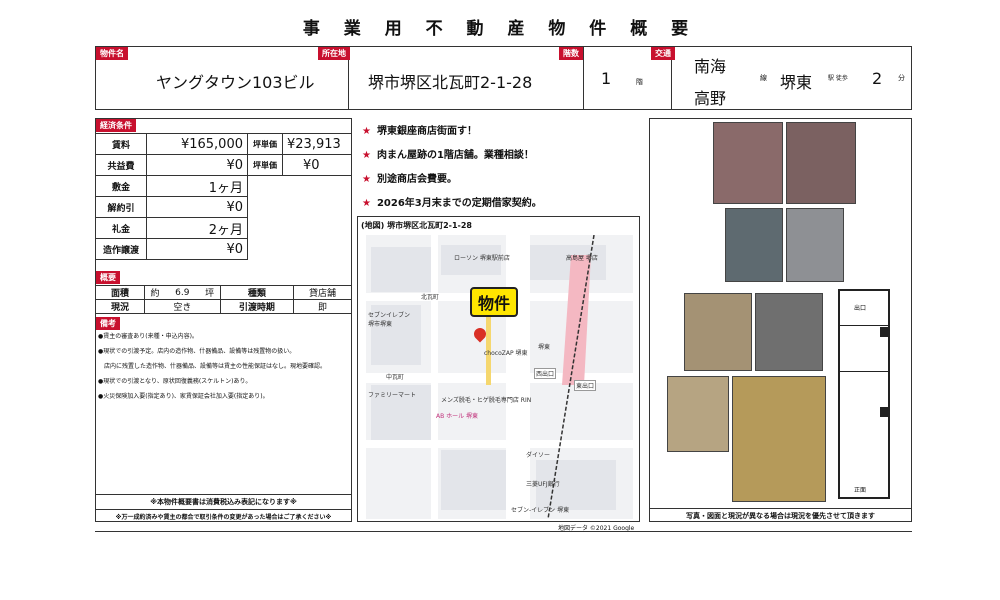 This screenshot has height=600, width=1000. Describe the element at coordinates (500, 29) in the screenshot. I see `page-title: 事 業 用 不 動 産 物 件 概 要` at that location.